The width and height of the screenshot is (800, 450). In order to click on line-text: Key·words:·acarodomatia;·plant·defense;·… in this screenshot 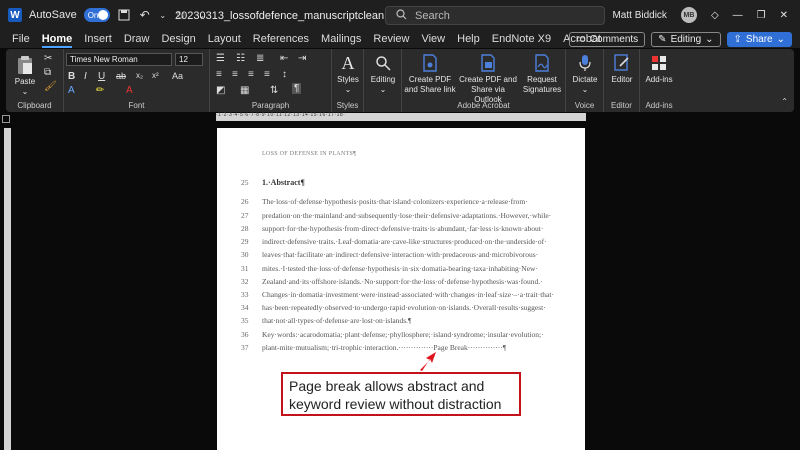, I will do `click(403, 334)`.